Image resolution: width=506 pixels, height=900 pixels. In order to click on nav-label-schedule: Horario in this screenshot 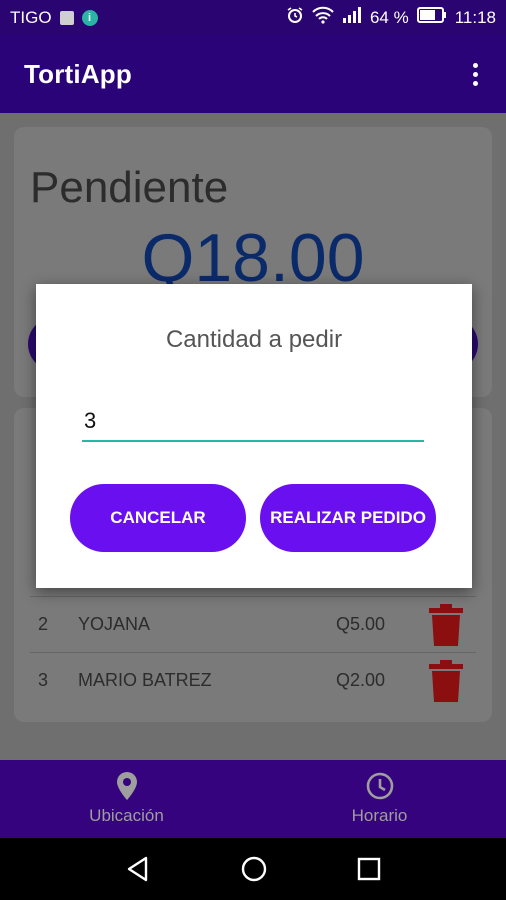, I will do `click(379, 815)`.